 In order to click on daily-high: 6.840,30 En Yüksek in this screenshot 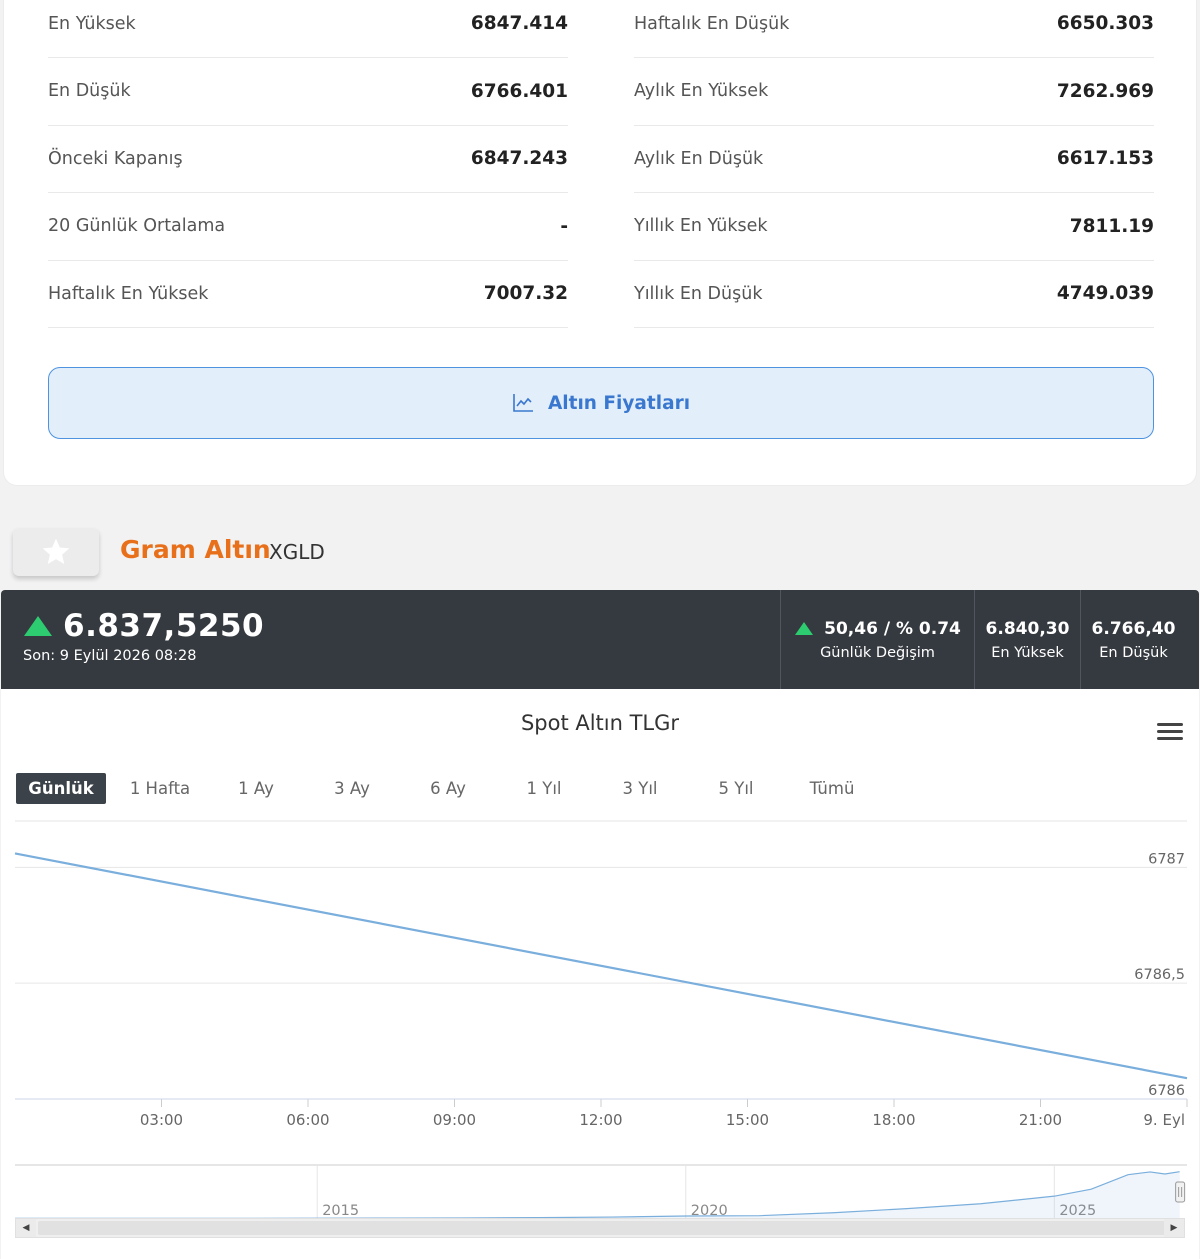, I will do `click(1027, 639)`.